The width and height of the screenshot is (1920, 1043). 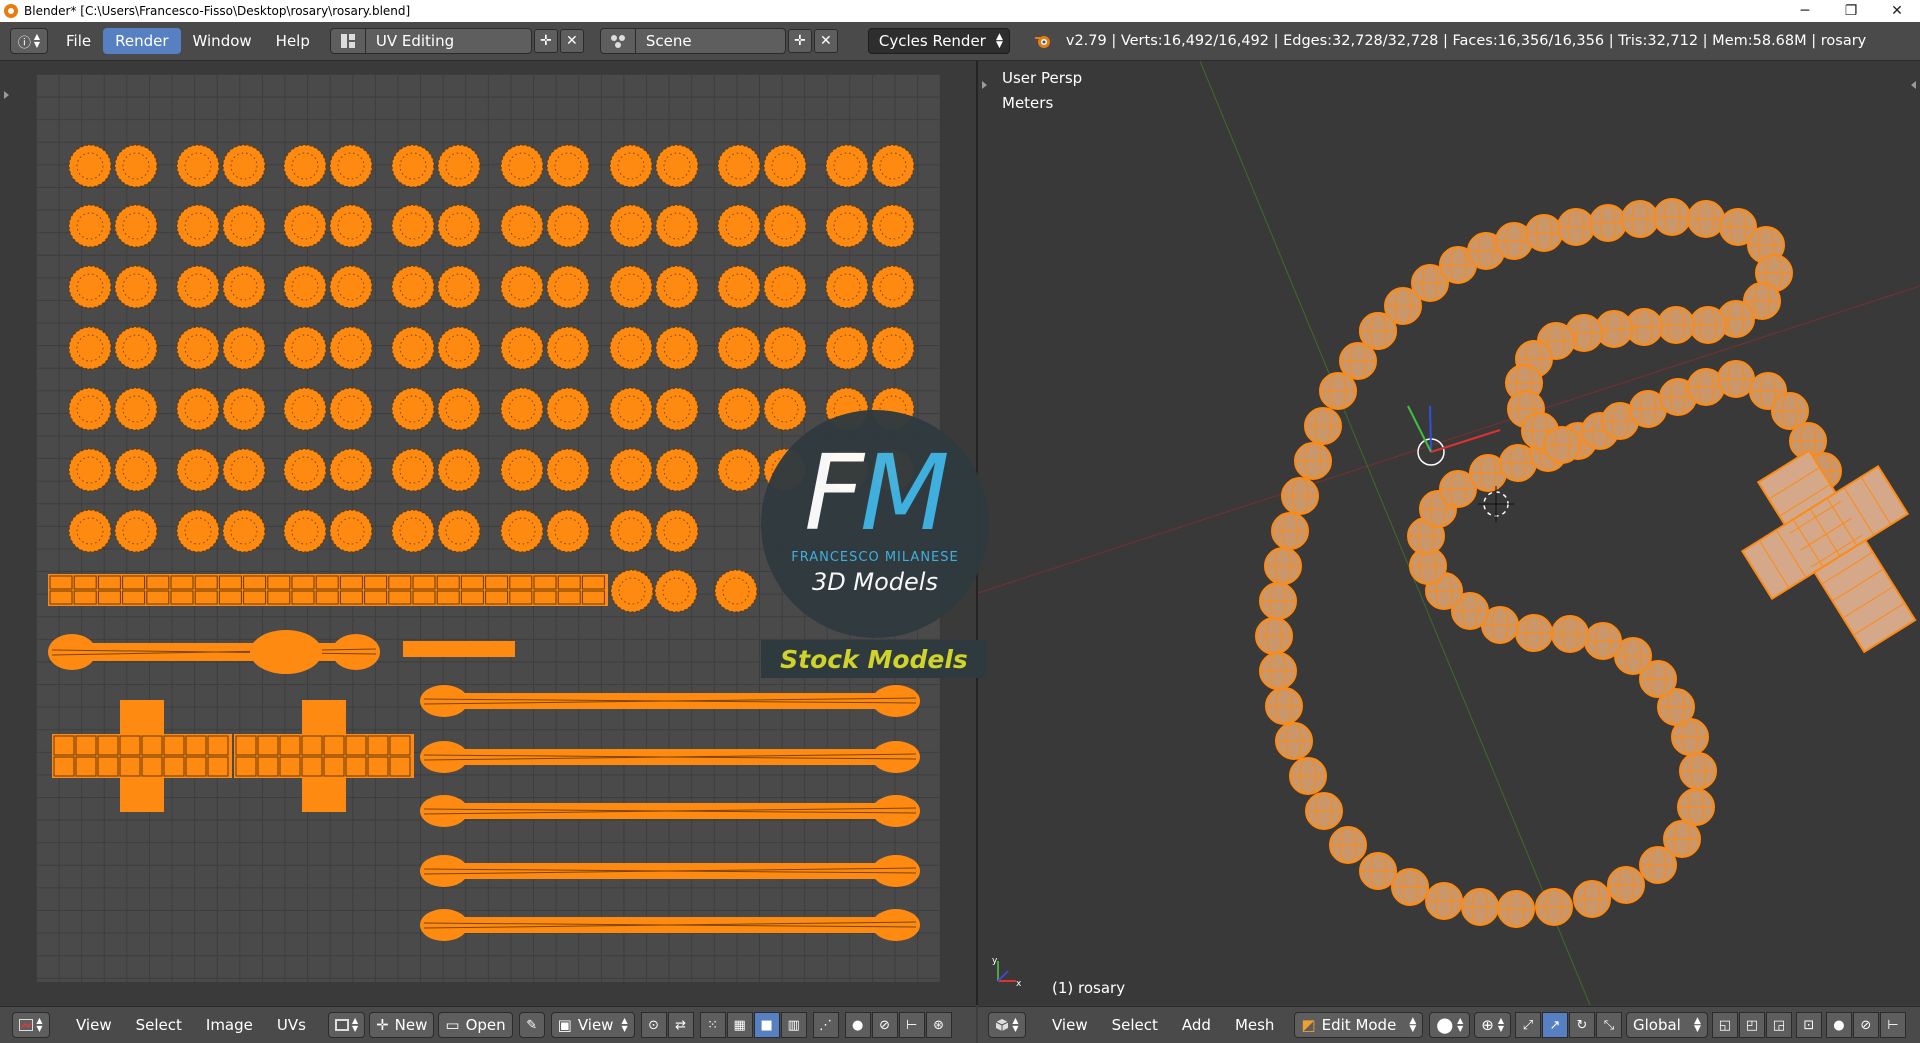 I want to click on delete-screen-x-icon: ✕, so click(x=571, y=41).